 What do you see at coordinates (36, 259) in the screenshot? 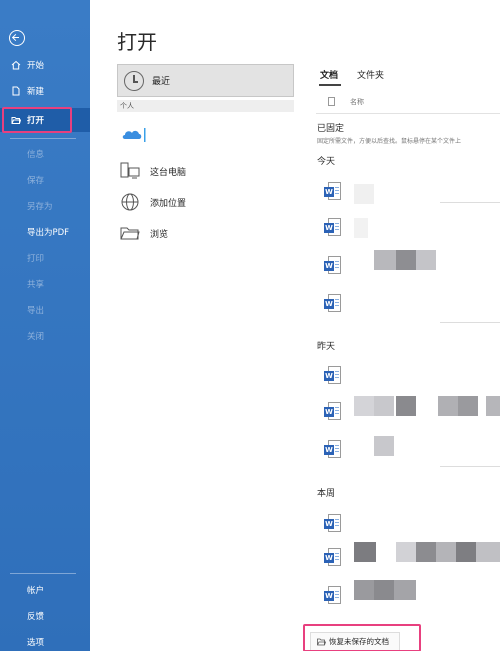
I see `sidebar-item-label: 打印` at bounding box center [36, 259].